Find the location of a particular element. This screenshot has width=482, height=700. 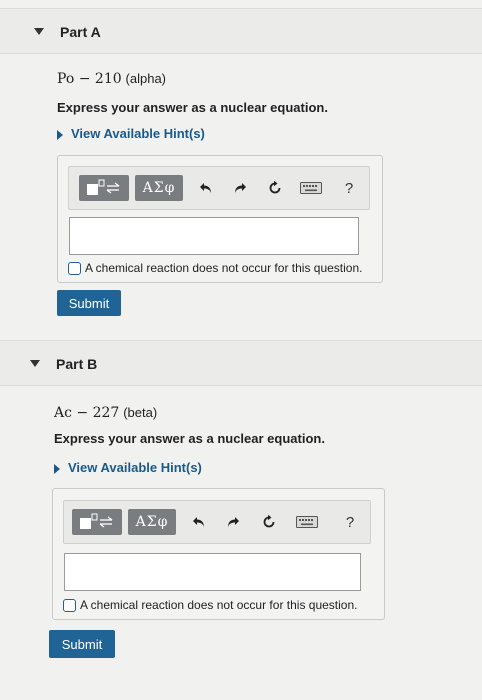

part-title: Part B is located at coordinates (77, 364).